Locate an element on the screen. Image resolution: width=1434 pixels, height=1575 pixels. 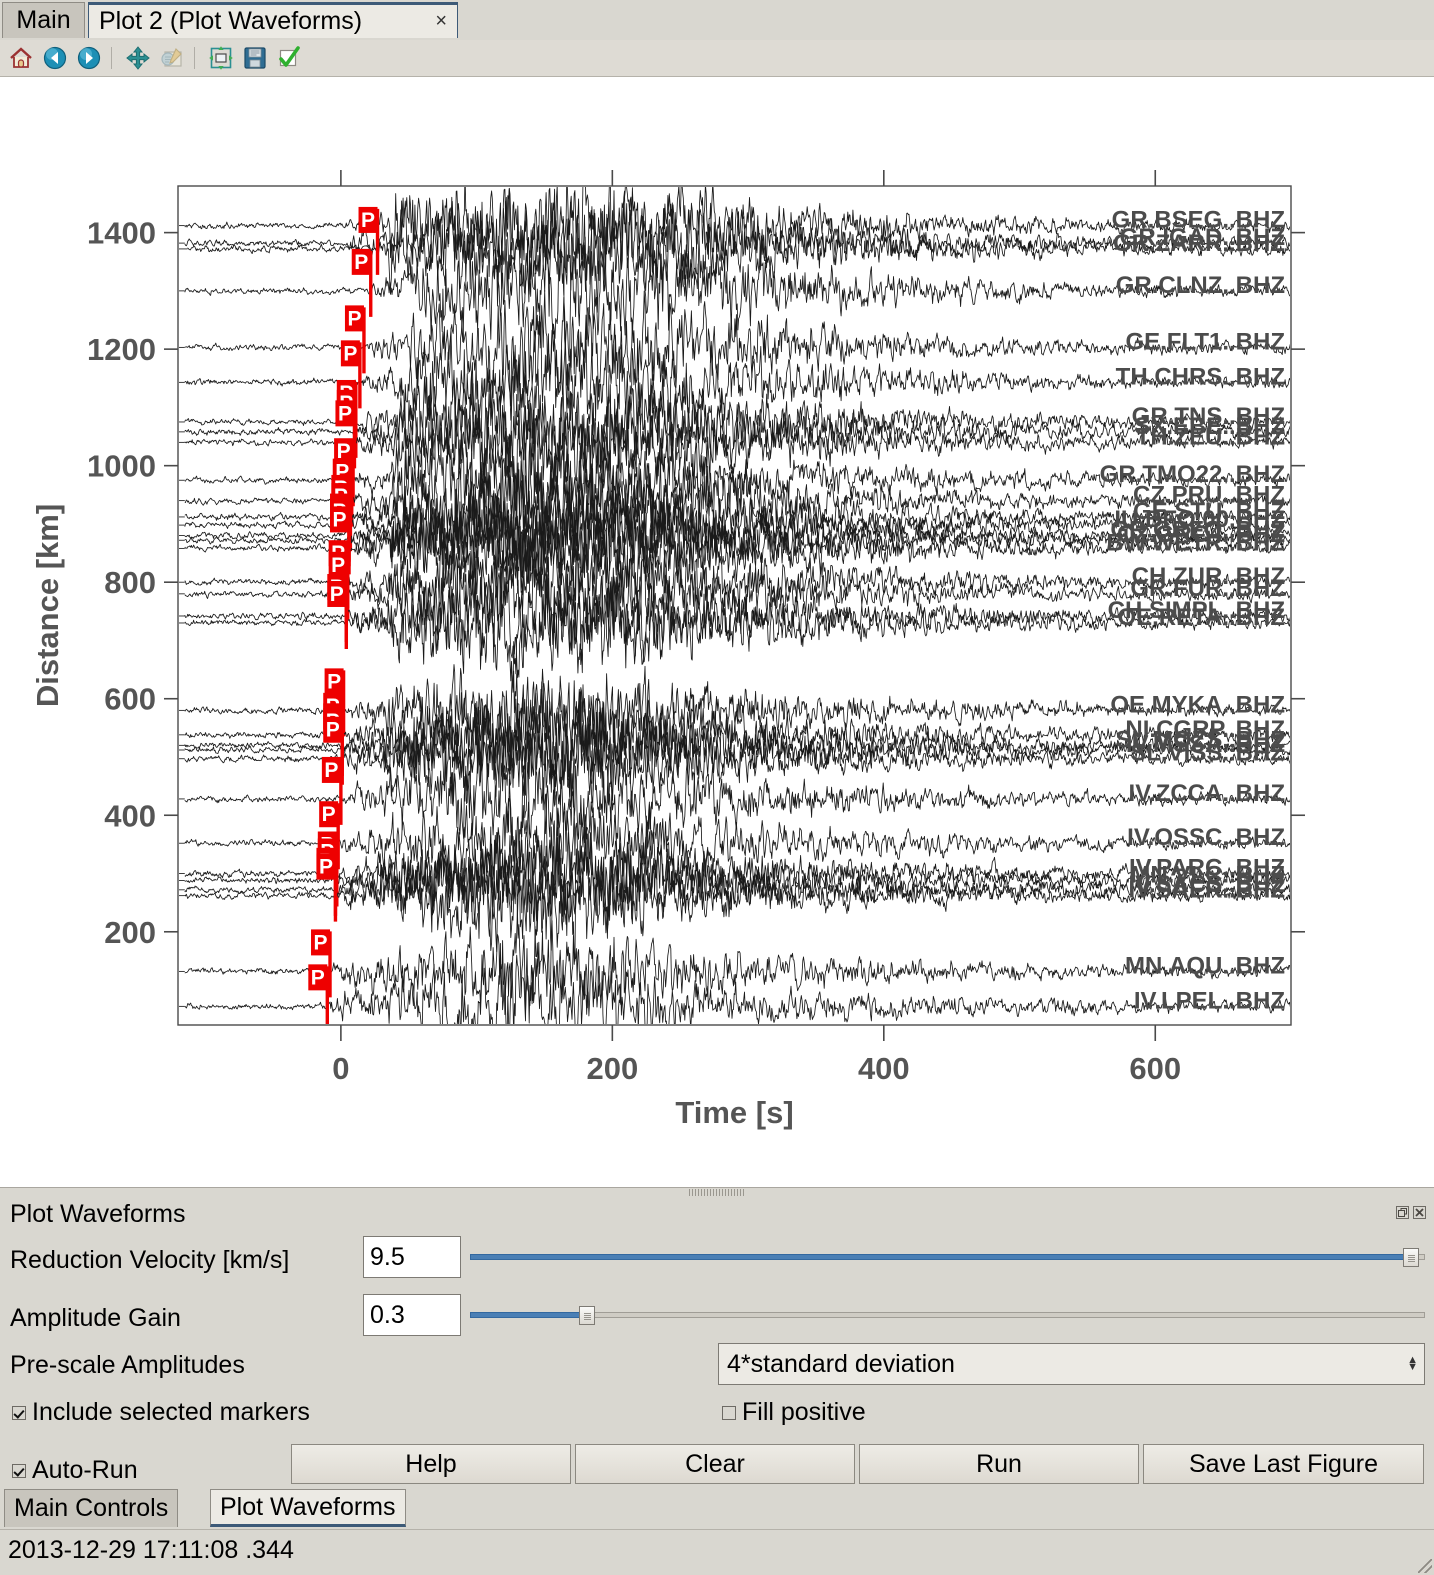
close-panel-icon is located at coordinates (1419, 1212).